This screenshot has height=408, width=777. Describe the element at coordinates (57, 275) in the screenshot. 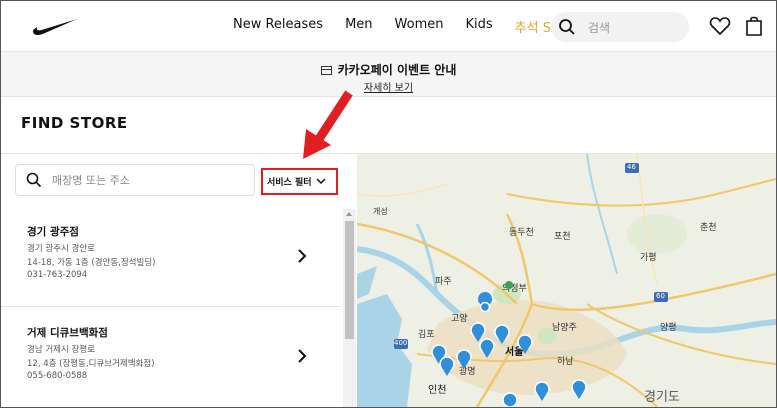

I see `store-phone: 031-763-2094` at that location.